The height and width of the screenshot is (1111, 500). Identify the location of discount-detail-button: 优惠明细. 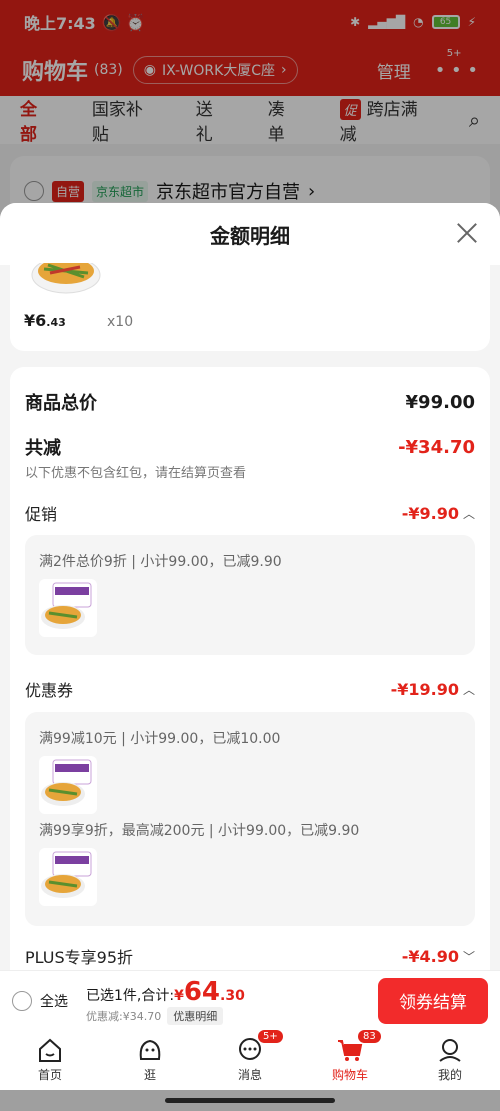
(195, 1015).